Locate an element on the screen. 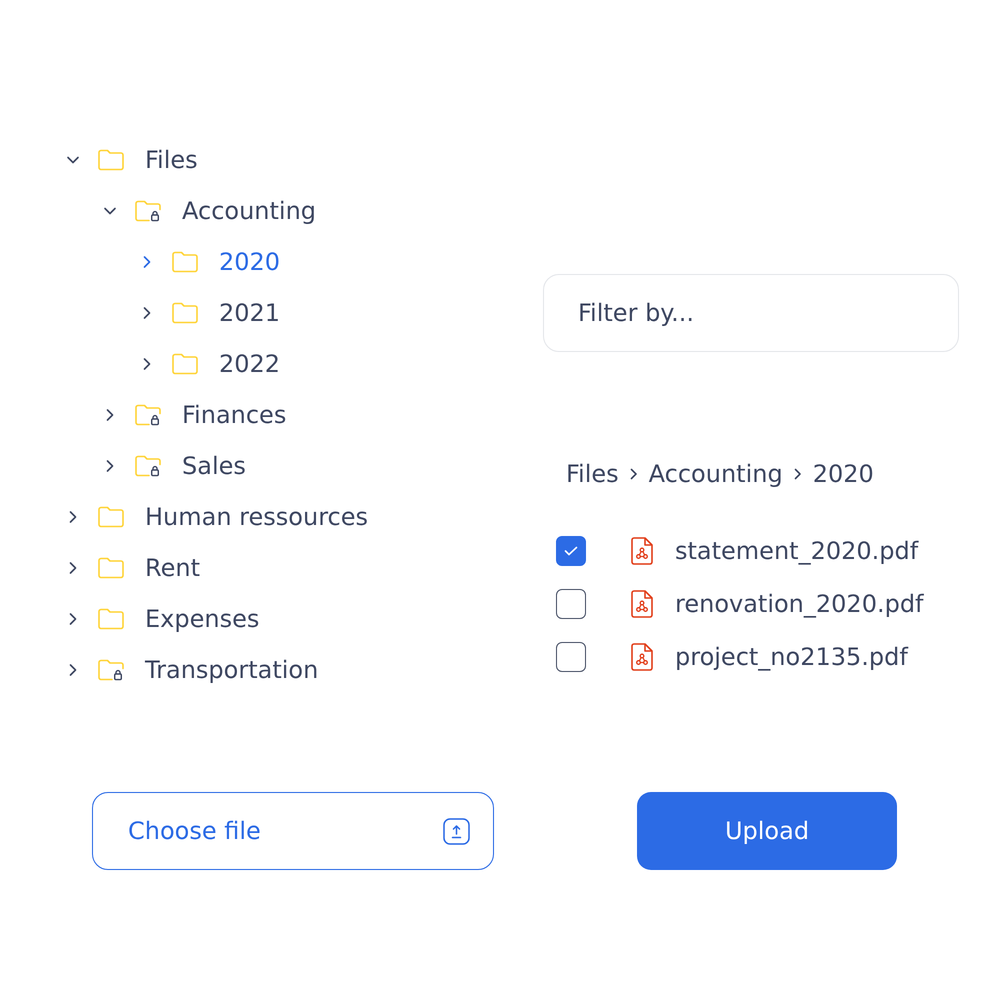  folder-name: Files is located at coordinates (171, 159).